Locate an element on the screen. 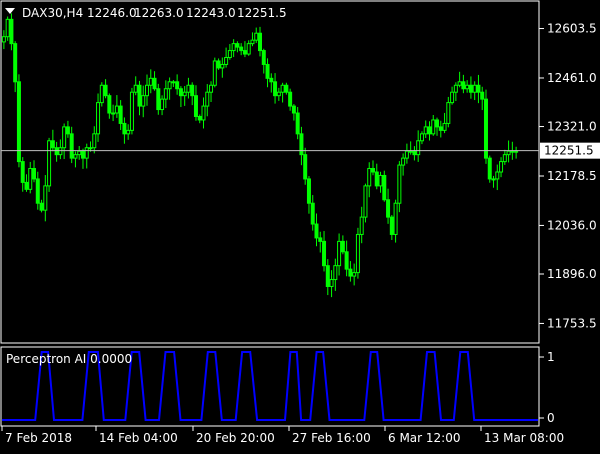  time-tick-label: 27 Feb 16:00 is located at coordinates (331, 438).